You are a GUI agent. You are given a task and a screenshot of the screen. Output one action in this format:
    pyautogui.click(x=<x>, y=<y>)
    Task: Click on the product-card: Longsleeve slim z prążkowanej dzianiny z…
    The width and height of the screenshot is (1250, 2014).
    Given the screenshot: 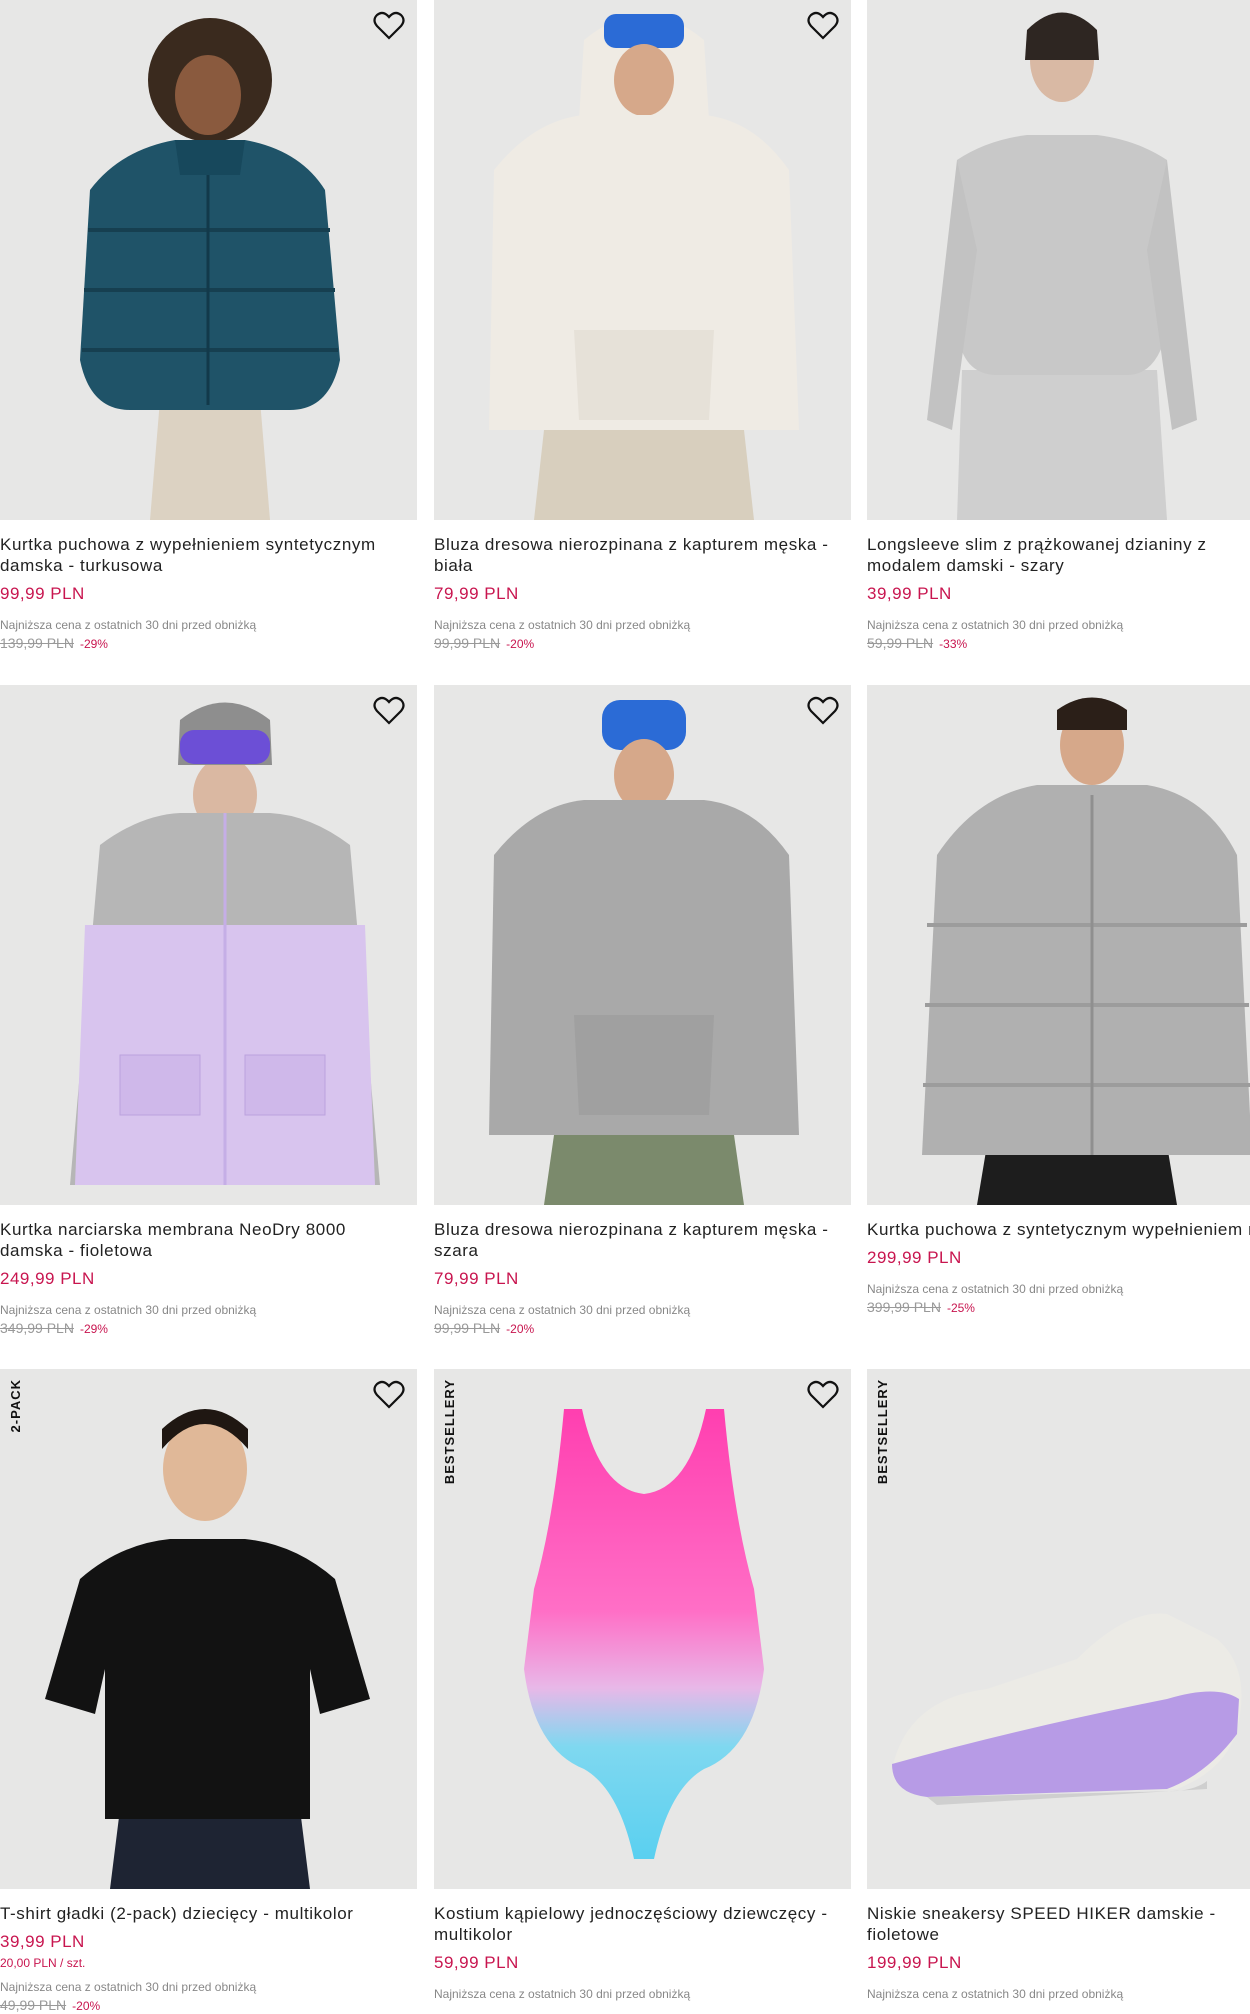 What is the action you would take?
    pyautogui.click(x=1058, y=325)
    